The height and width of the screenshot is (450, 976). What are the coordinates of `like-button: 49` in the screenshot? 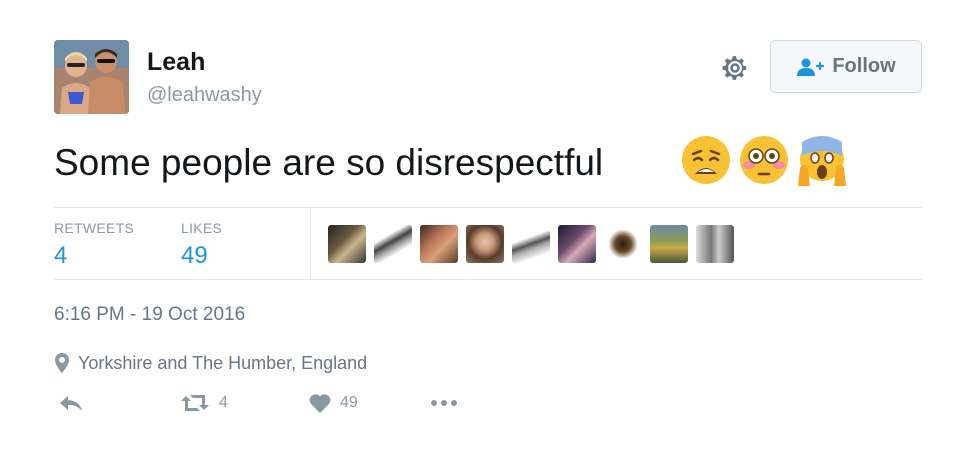 It's located at (333, 403).